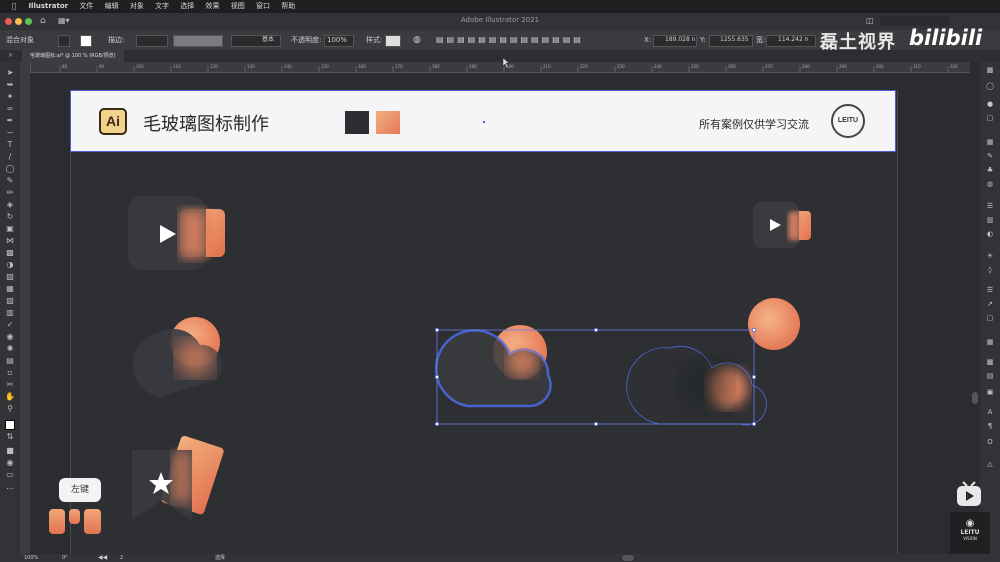 This screenshot has width=1000, height=562. I want to click on video-glass-overlap, so click(193, 234).